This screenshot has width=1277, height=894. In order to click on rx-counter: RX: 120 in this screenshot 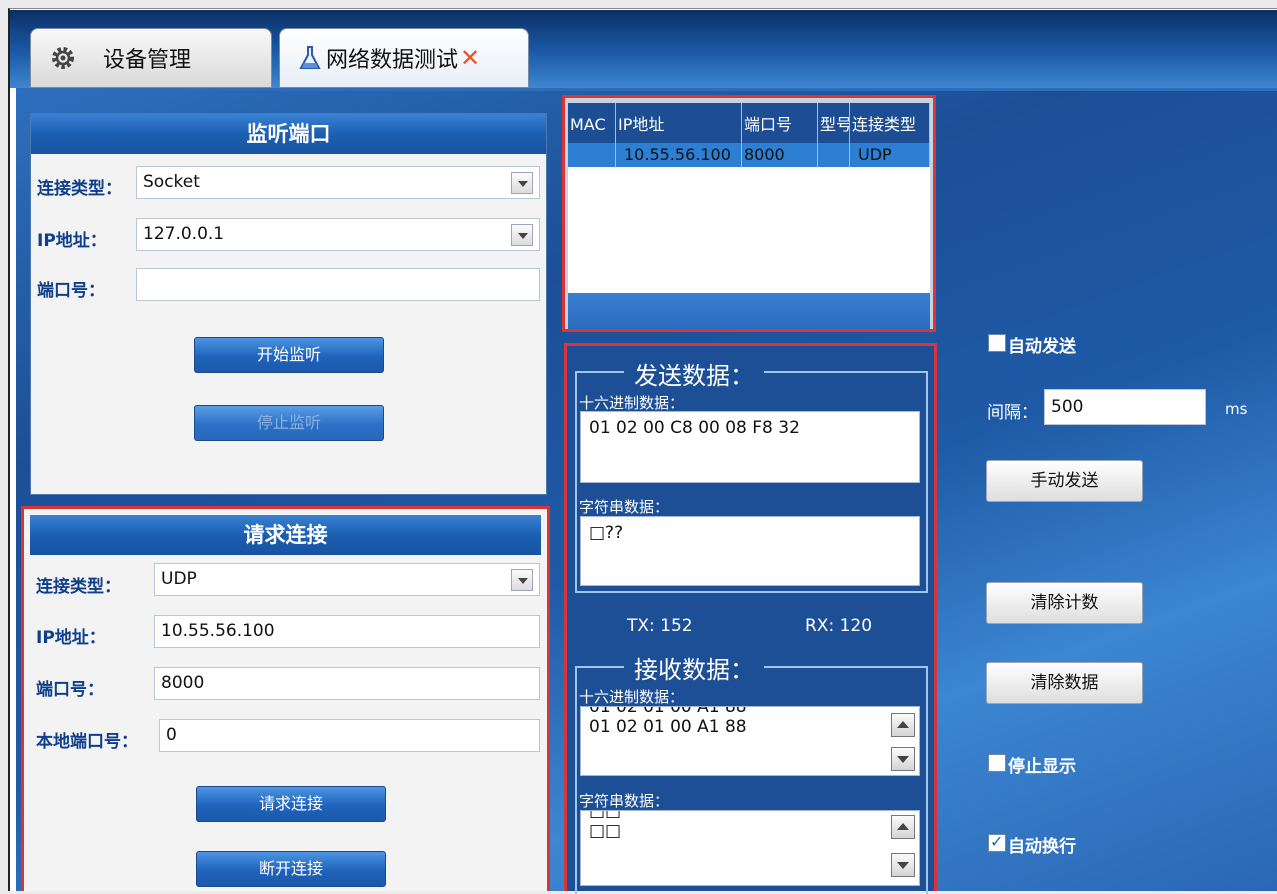, I will do `click(839, 626)`.